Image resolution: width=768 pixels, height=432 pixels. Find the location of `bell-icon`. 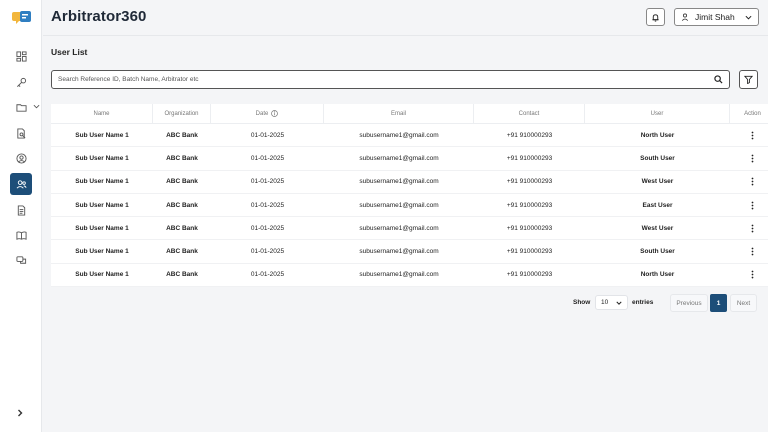

bell-icon is located at coordinates (655, 17).